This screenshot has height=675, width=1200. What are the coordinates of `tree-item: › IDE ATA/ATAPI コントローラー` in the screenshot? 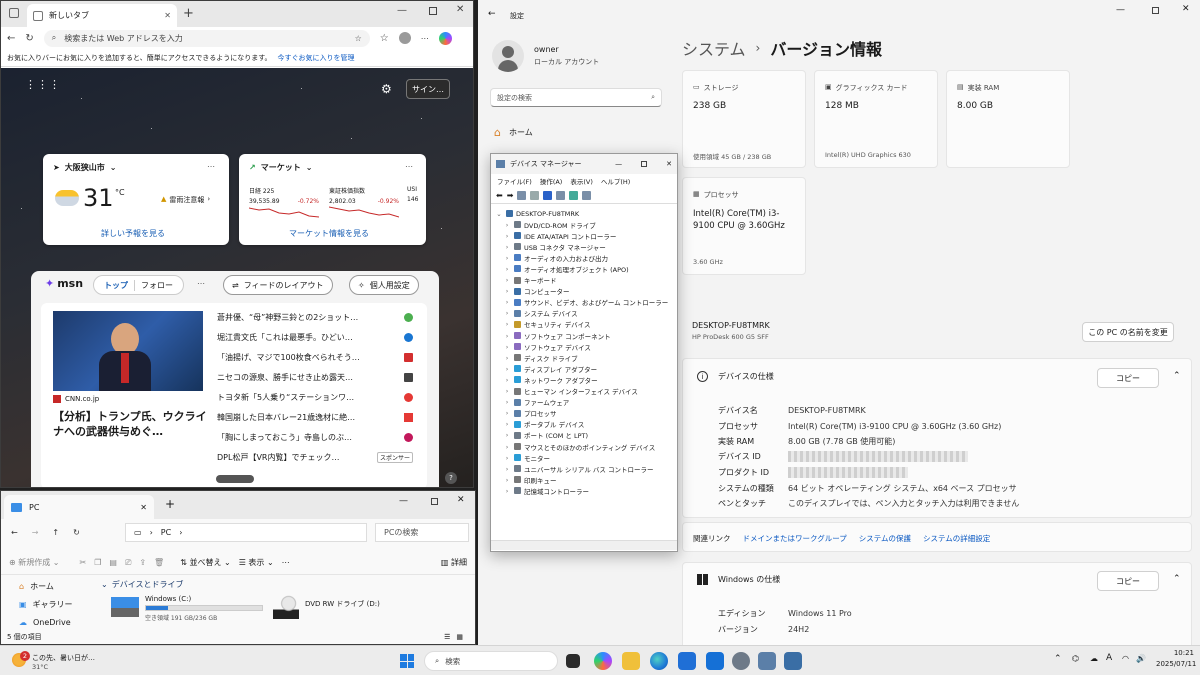 It's located at (560, 235).